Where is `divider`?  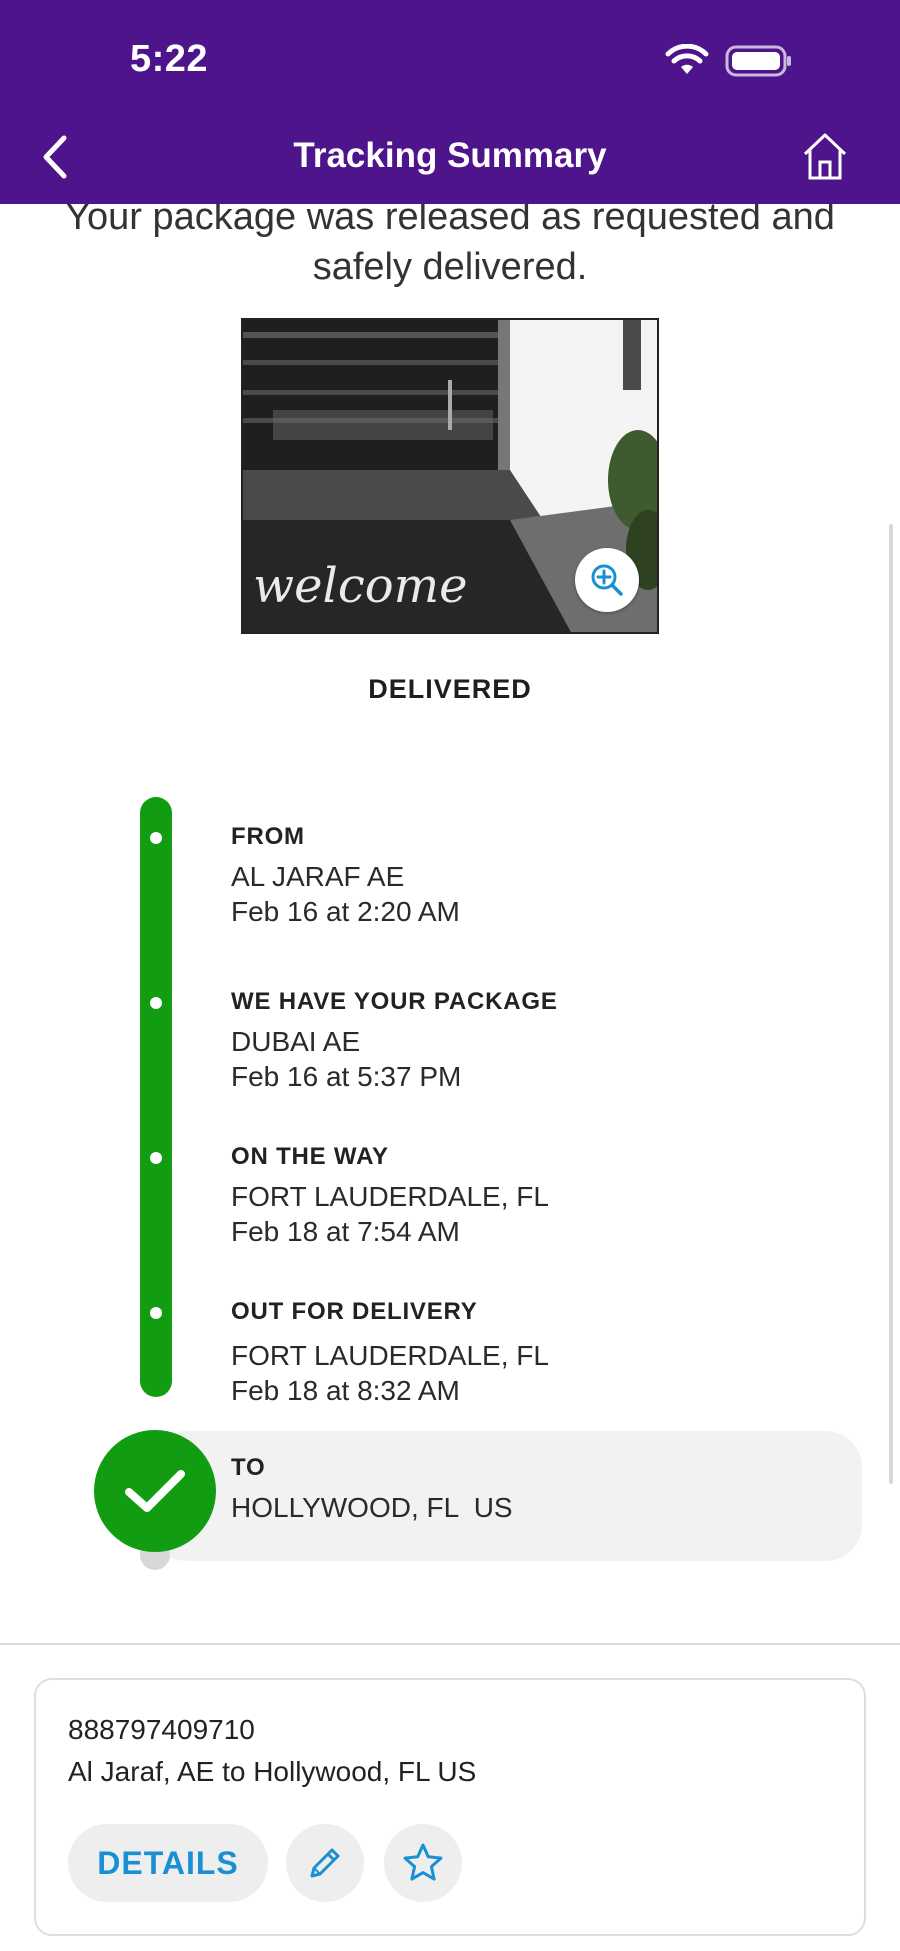 divider is located at coordinates (450, 1644).